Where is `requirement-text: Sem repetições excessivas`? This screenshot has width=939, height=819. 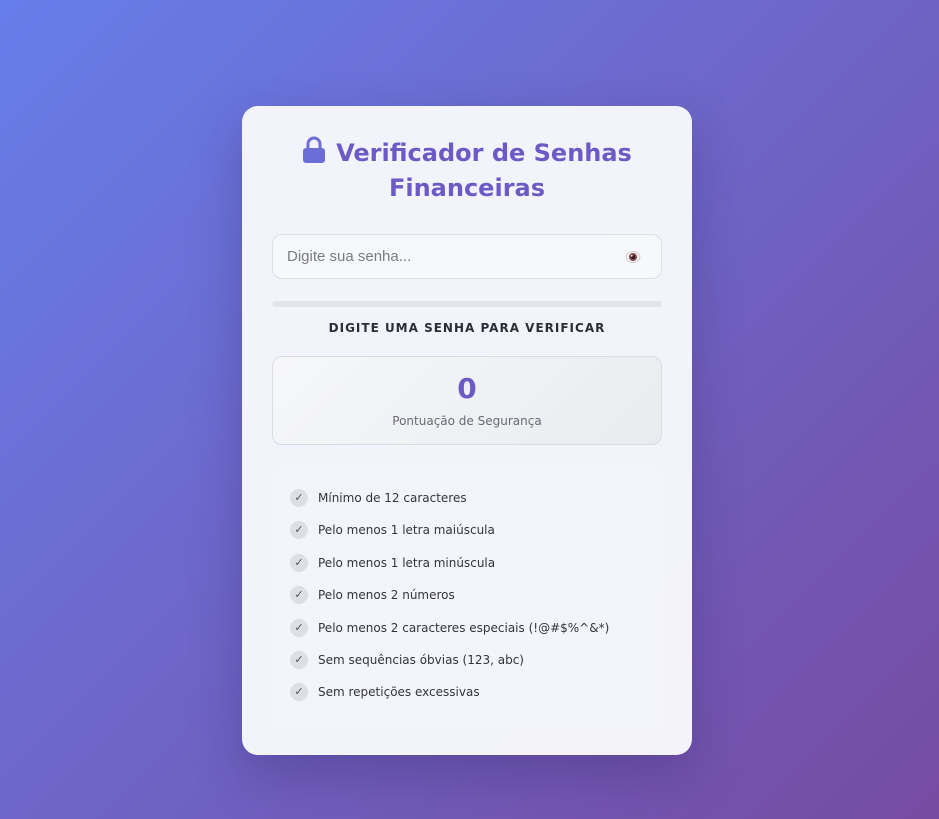
requirement-text: Sem repetições excessivas is located at coordinates (399, 692).